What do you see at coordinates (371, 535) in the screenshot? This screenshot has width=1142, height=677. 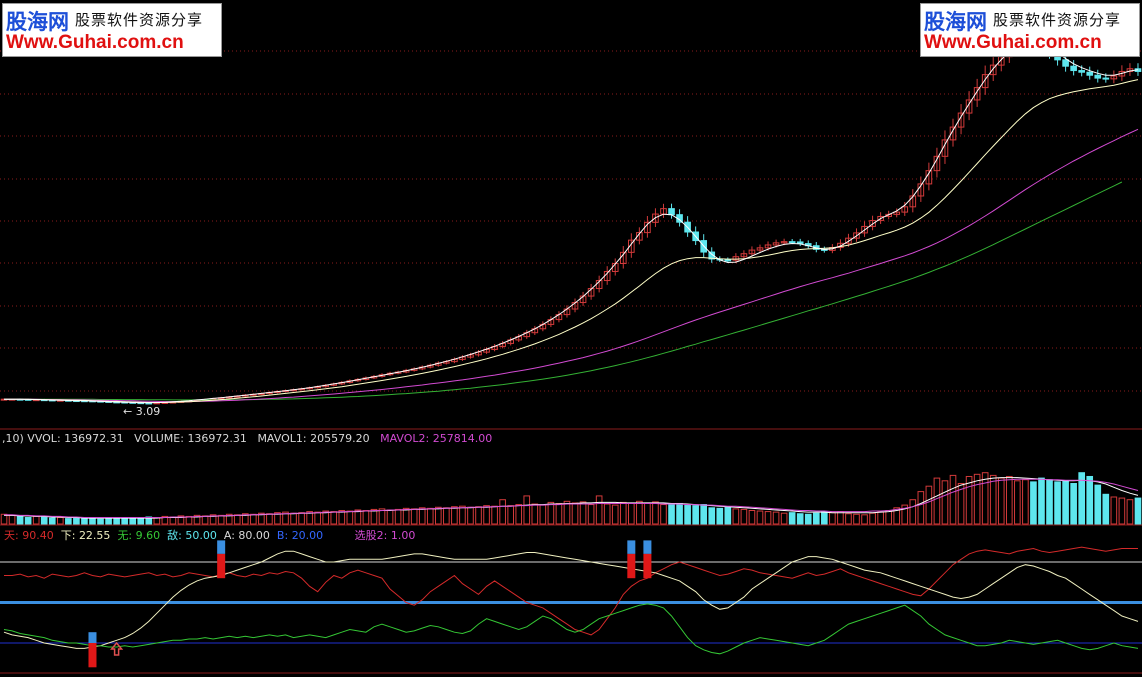 I see `pick-label: 选股2:` at bounding box center [371, 535].